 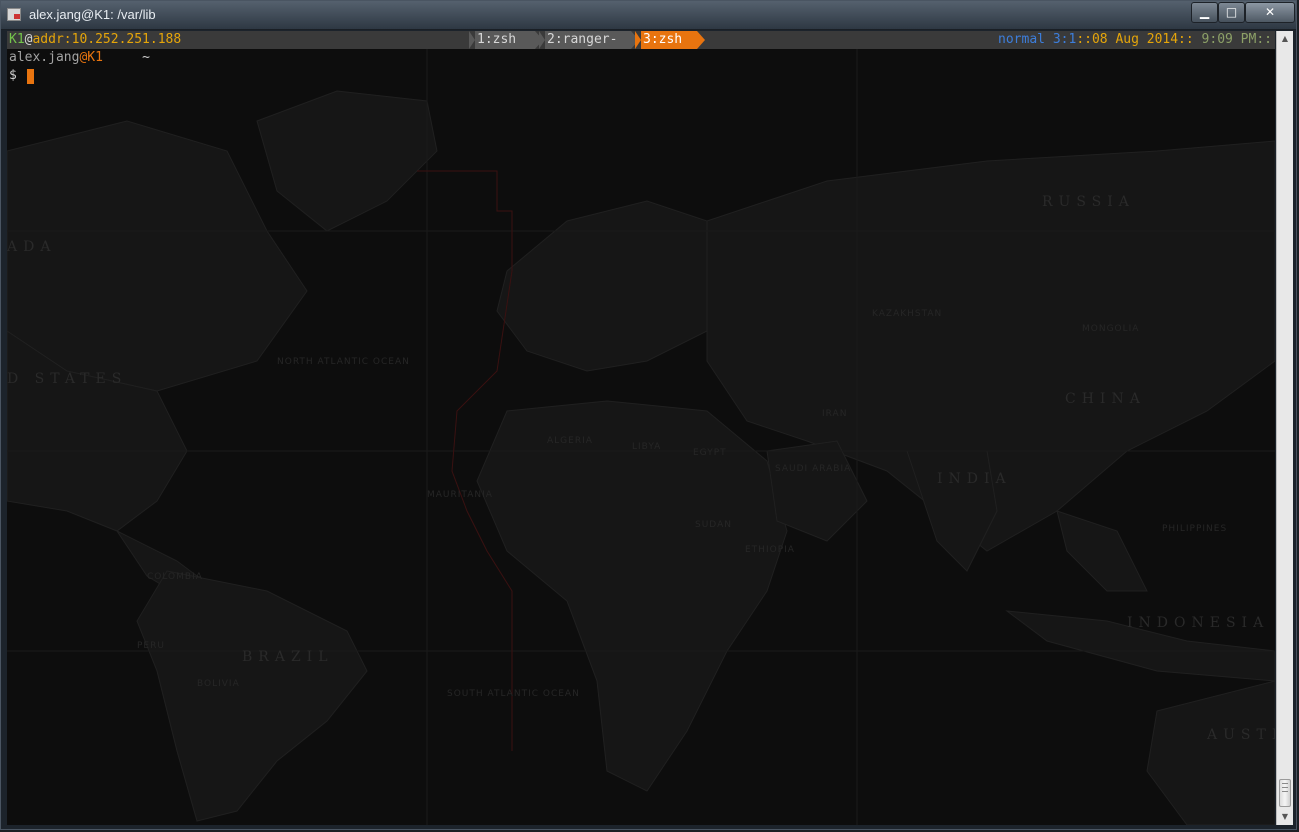 What do you see at coordinates (670, 40) in the screenshot?
I see `tab-3-zsh-active: 3:zsh` at bounding box center [670, 40].